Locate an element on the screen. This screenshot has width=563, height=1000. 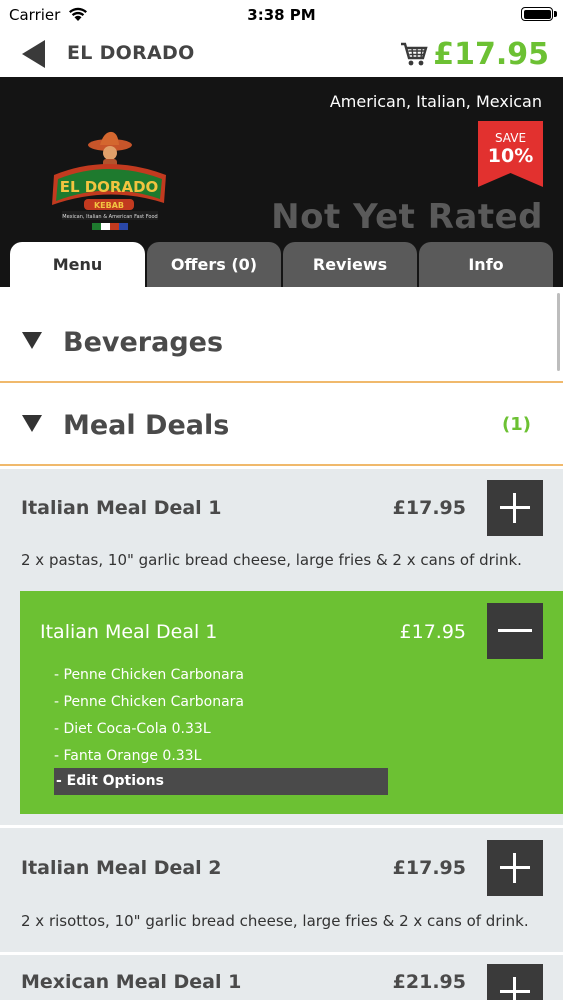
cuisines-label: American, Italian, Mexican is located at coordinates (435, 101).